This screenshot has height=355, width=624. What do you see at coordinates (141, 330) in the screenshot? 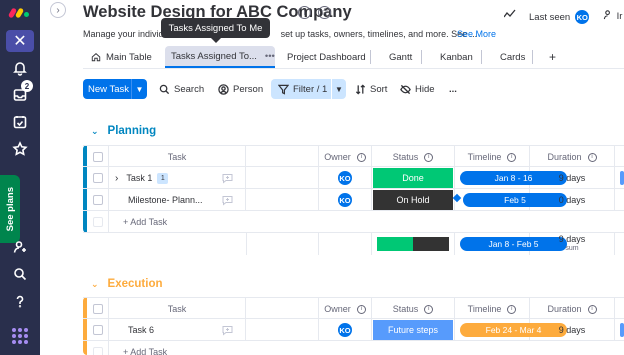
I see `task-name: Task 6` at bounding box center [141, 330].